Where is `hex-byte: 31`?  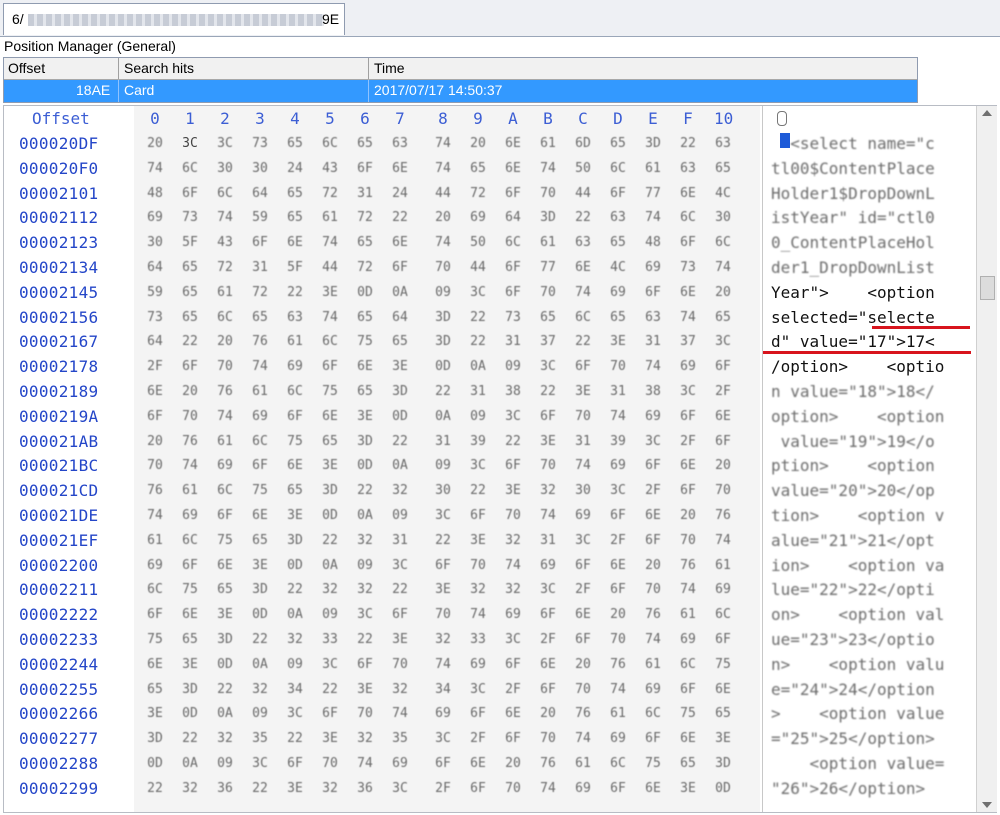 hex-byte: 31 is located at coordinates (260, 267).